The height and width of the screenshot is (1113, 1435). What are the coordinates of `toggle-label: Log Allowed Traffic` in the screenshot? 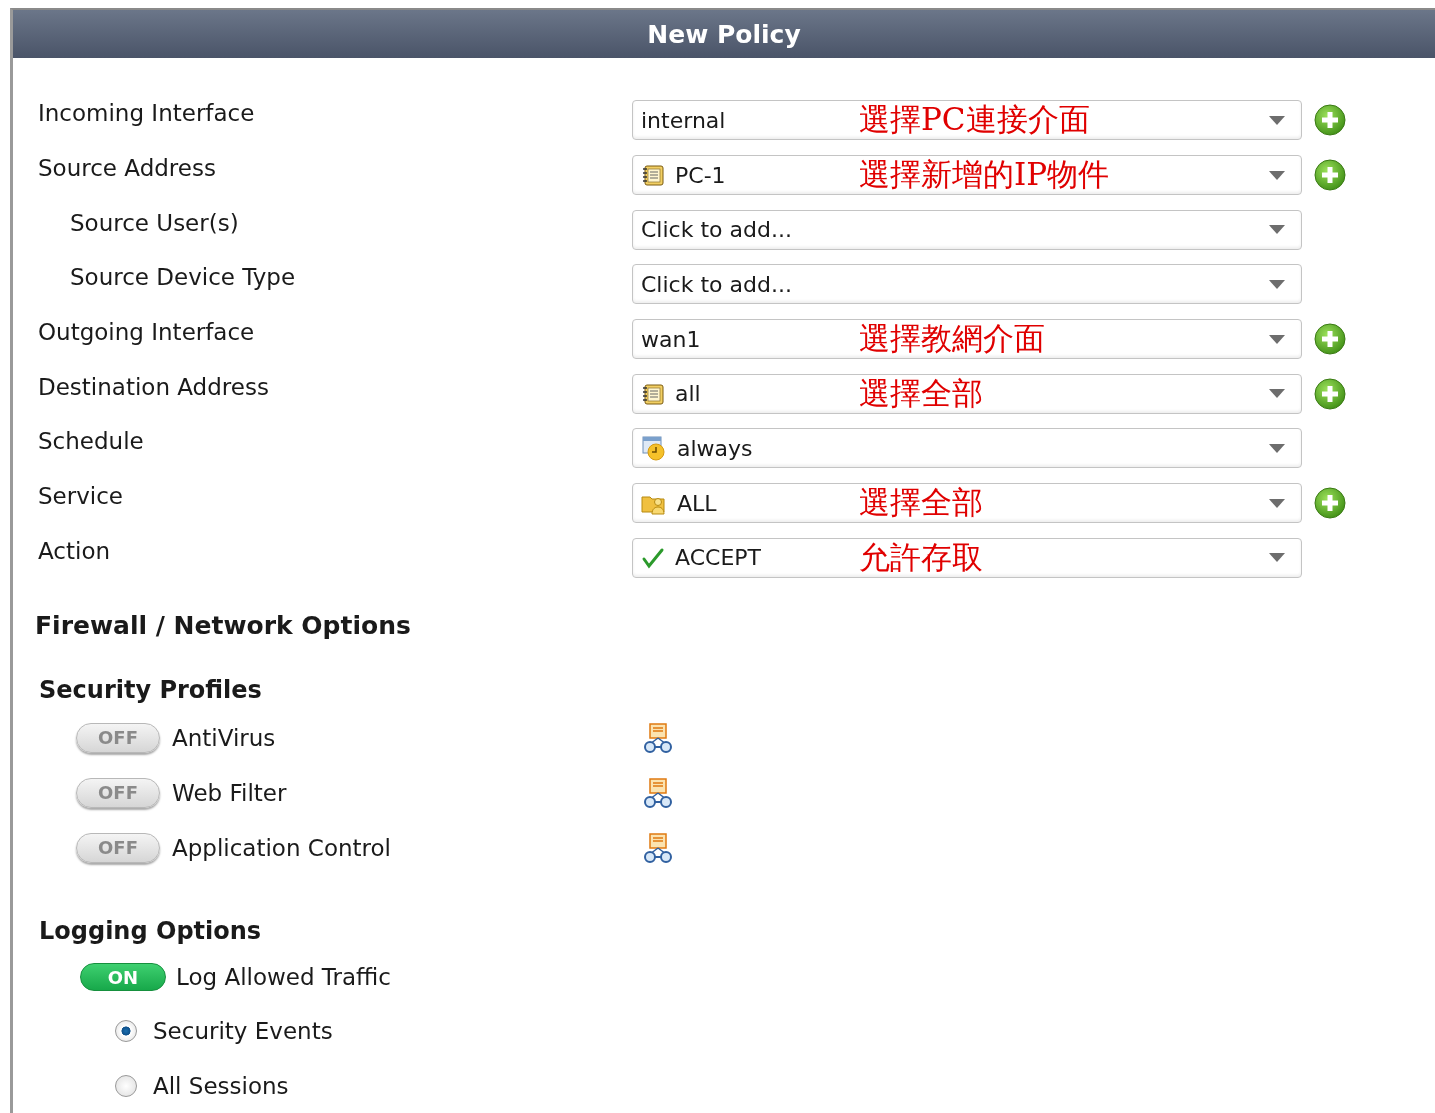 It's located at (283, 977).